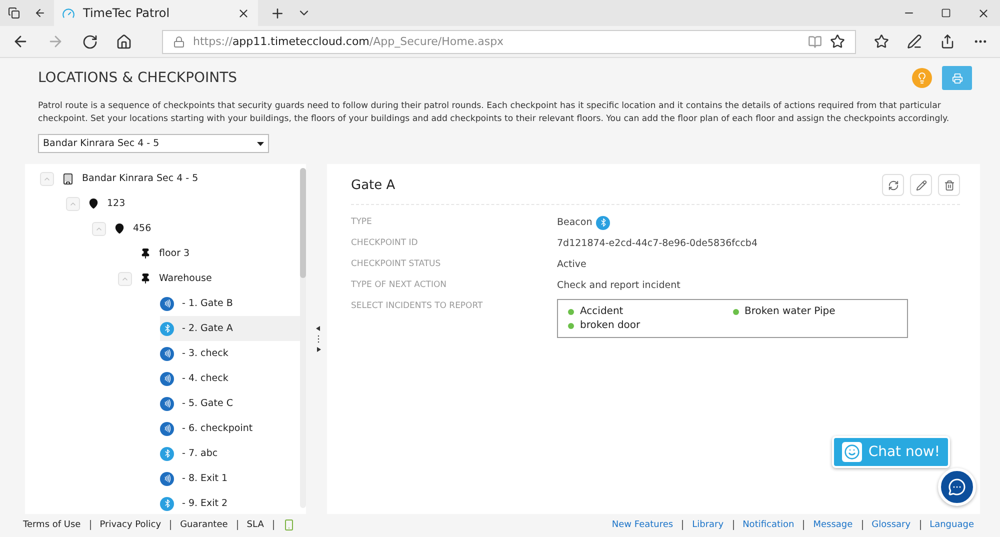 This screenshot has width=1000, height=537. I want to click on location-select: Bandar Kinrara Sec 4 - 5, so click(153, 143).